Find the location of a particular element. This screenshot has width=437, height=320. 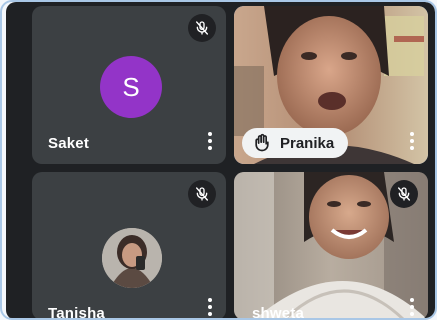

avatar: S is located at coordinates (131, 87).